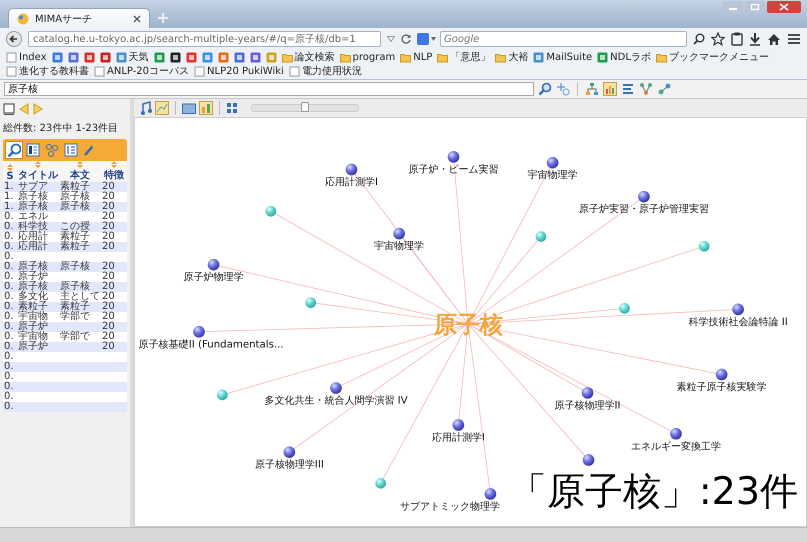 This screenshot has width=807, height=542. I want to click on menu-icon, so click(794, 39).